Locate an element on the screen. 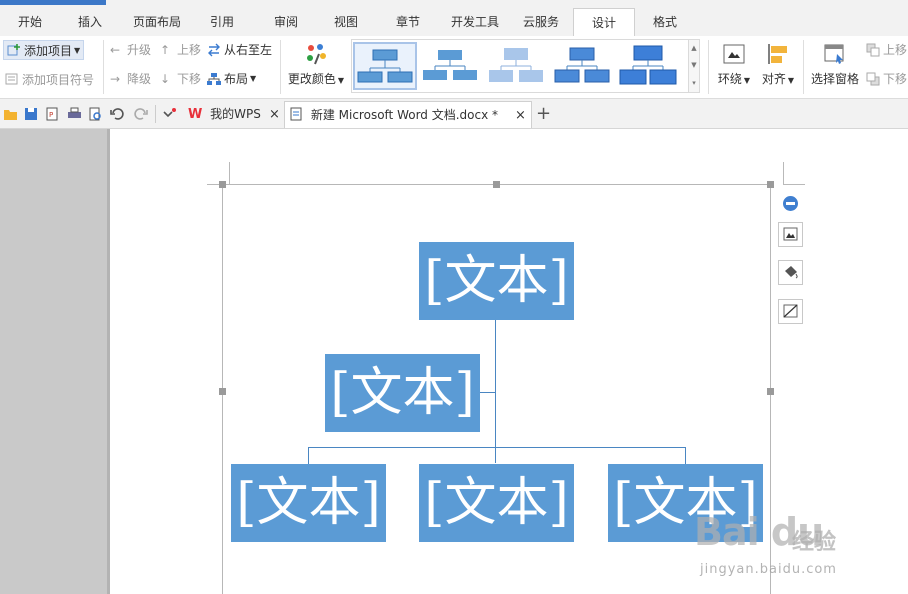  selection-pane-button: 选择窗格 is located at coordinates (835, 64).